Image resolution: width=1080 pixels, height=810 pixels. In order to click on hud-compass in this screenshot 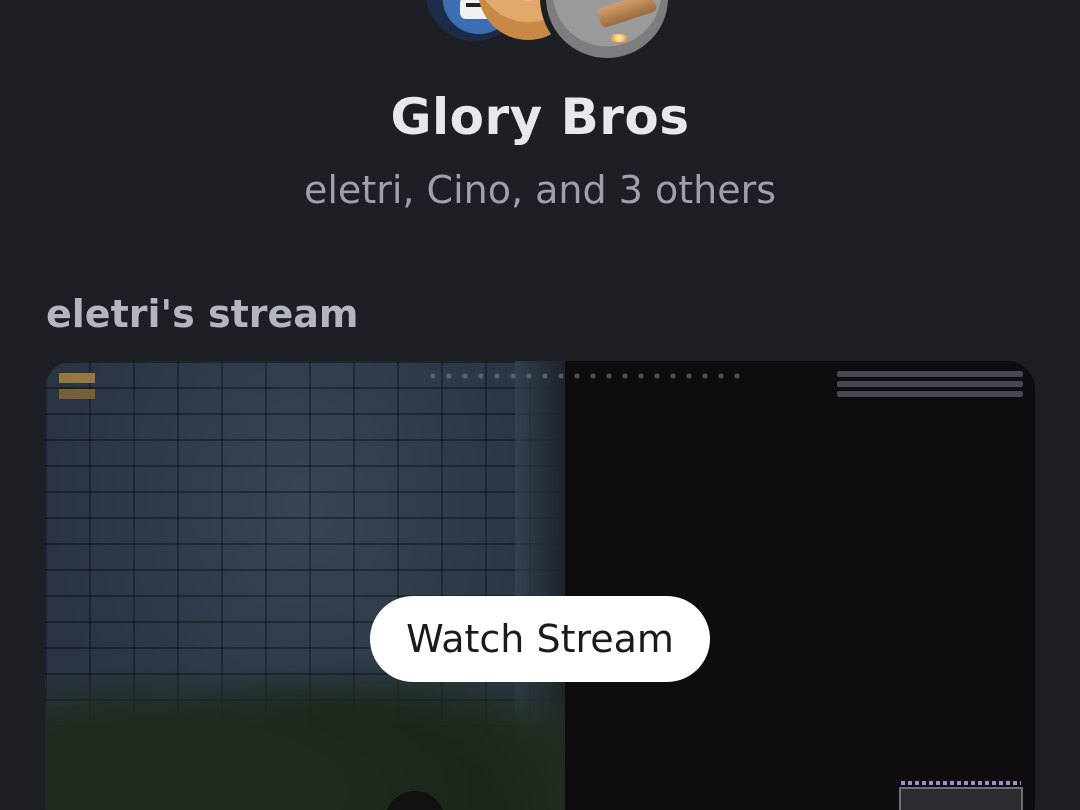, I will do `click(585, 376)`.